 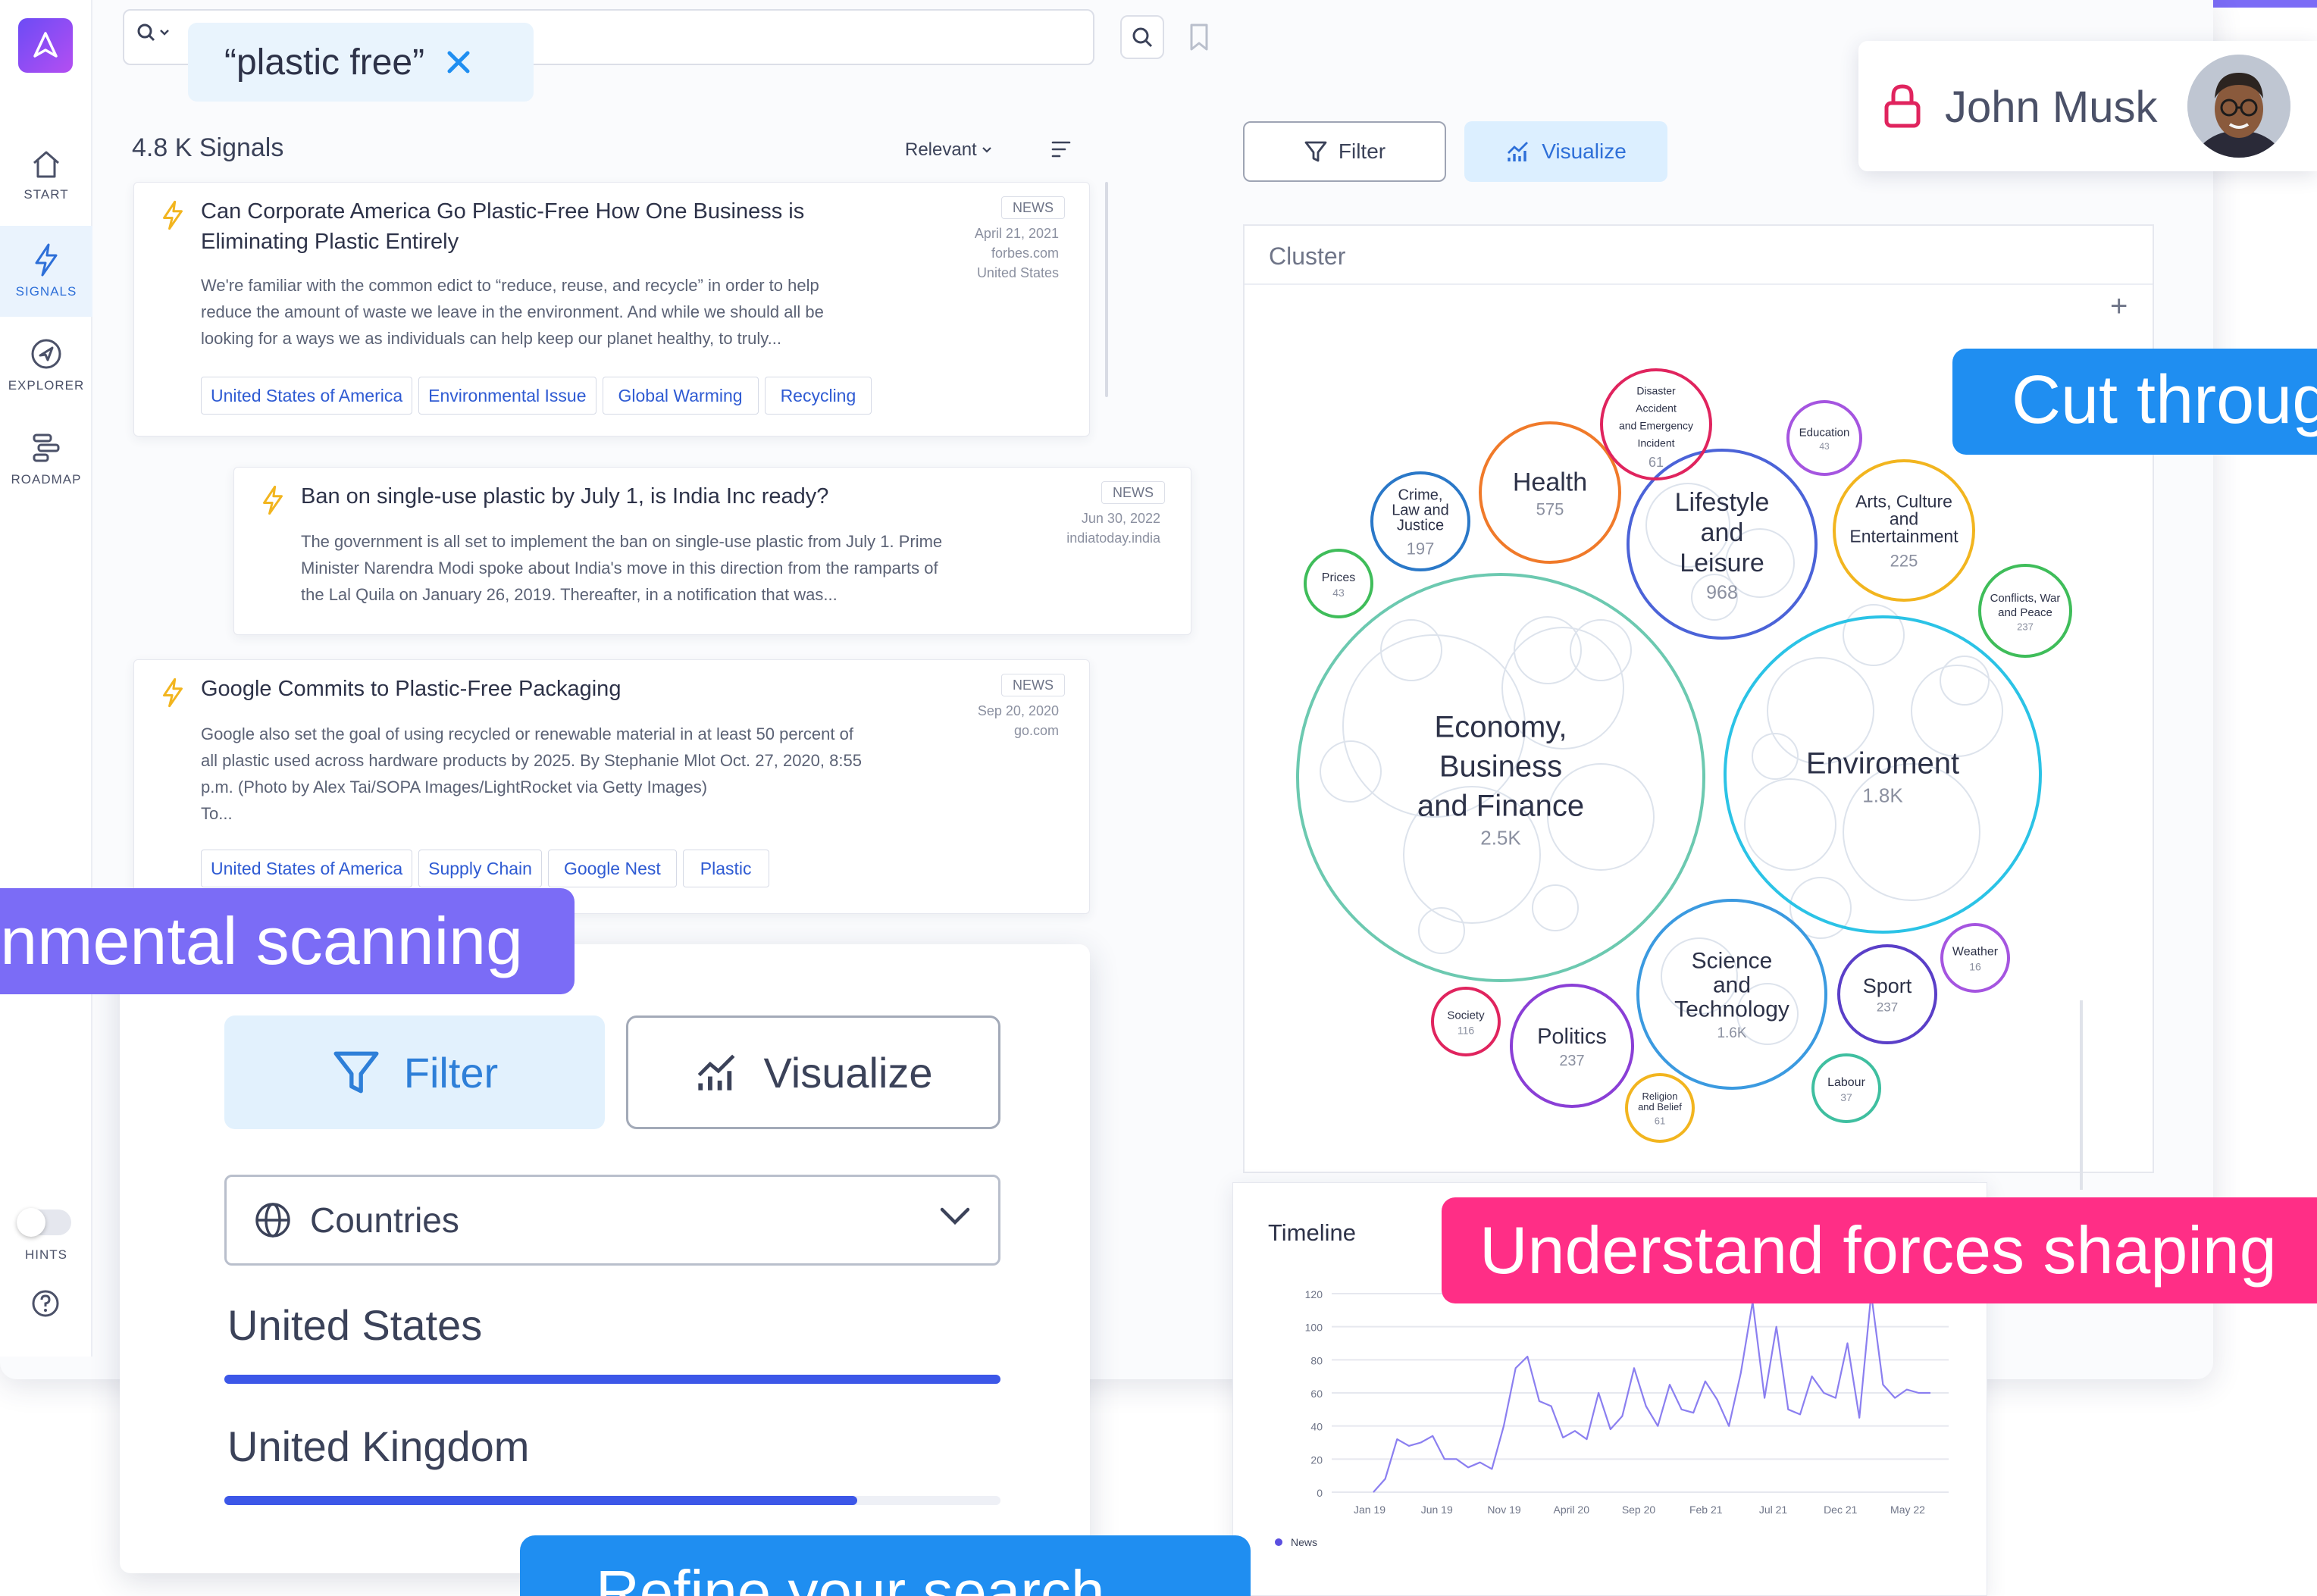 What do you see at coordinates (1500, 767) in the screenshot?
I see `bubble-label: Business` at bounding box center [1500, 767].